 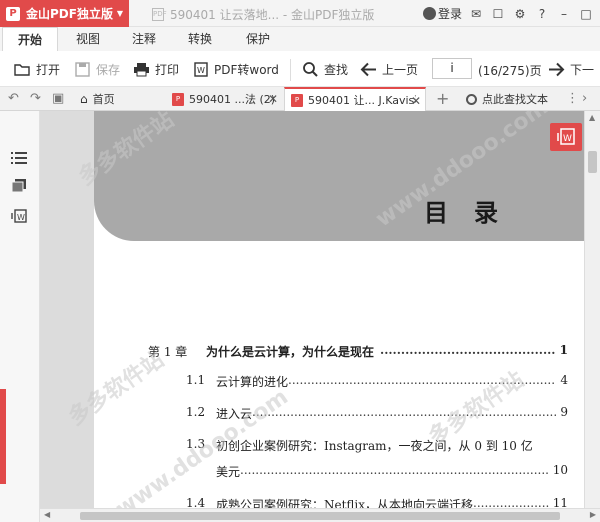 I want to click on tab-annotate: 注释, so click(x=144, y=39).